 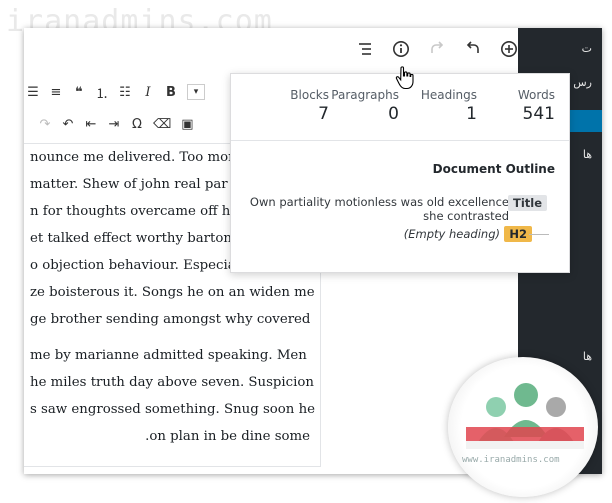 I want to click on stat-value: 0, so click(x=393, y=114).